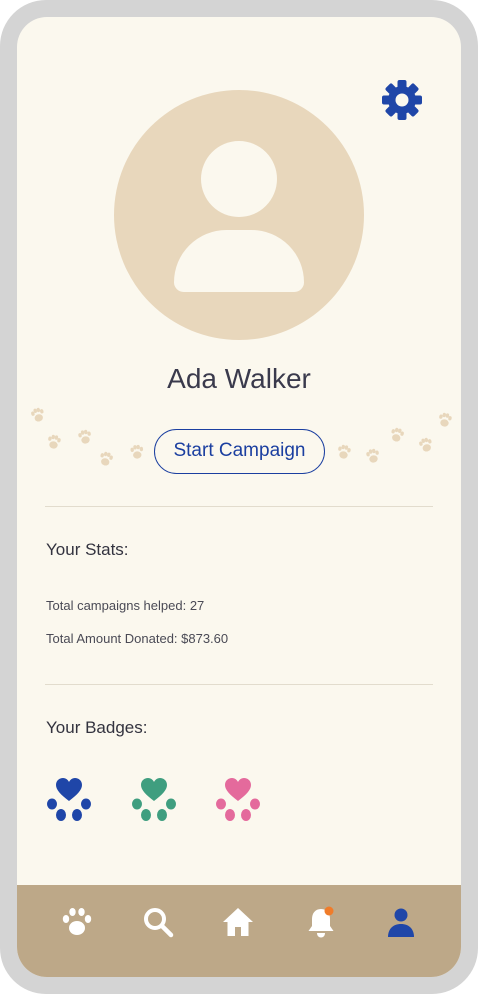  What do you see at coordinates (125, 605) in the screenshot?
I see `campaigns-helped-stat: Total campaigns helped: 27` at bounding box center [125, 605].